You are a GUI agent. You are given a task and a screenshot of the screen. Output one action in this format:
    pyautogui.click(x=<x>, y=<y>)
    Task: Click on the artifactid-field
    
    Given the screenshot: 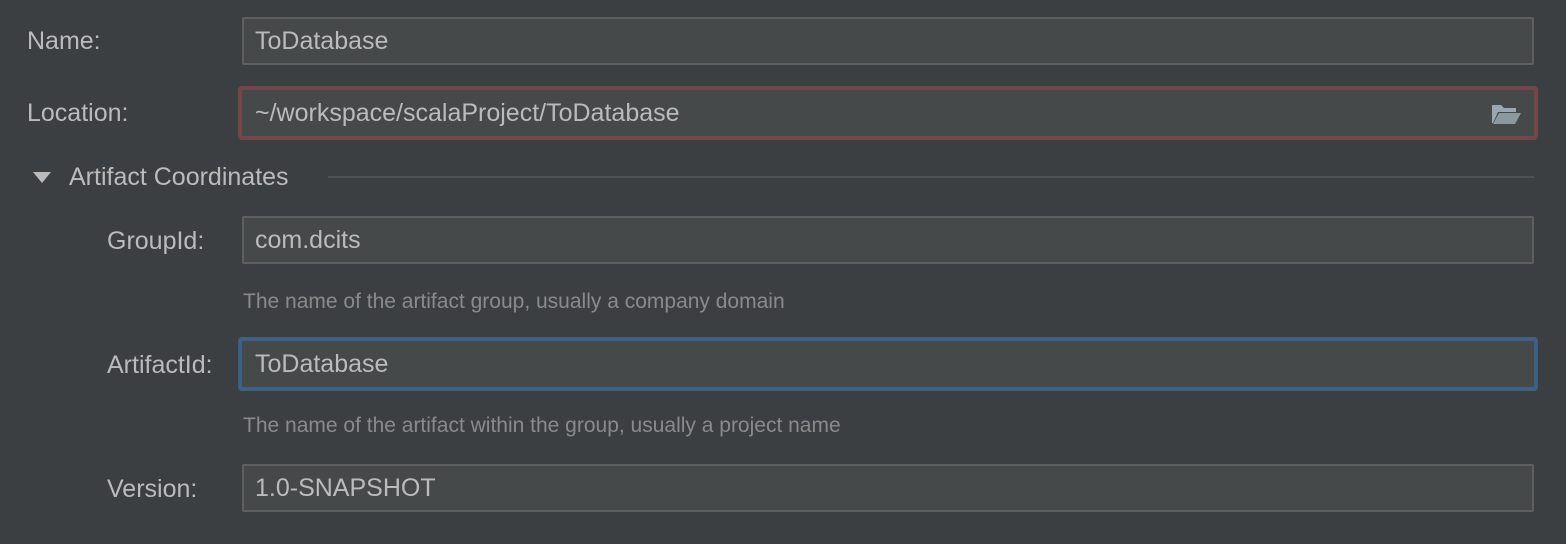 What is the action you would take?
    pyautogui.click(x=888, y=364)
    